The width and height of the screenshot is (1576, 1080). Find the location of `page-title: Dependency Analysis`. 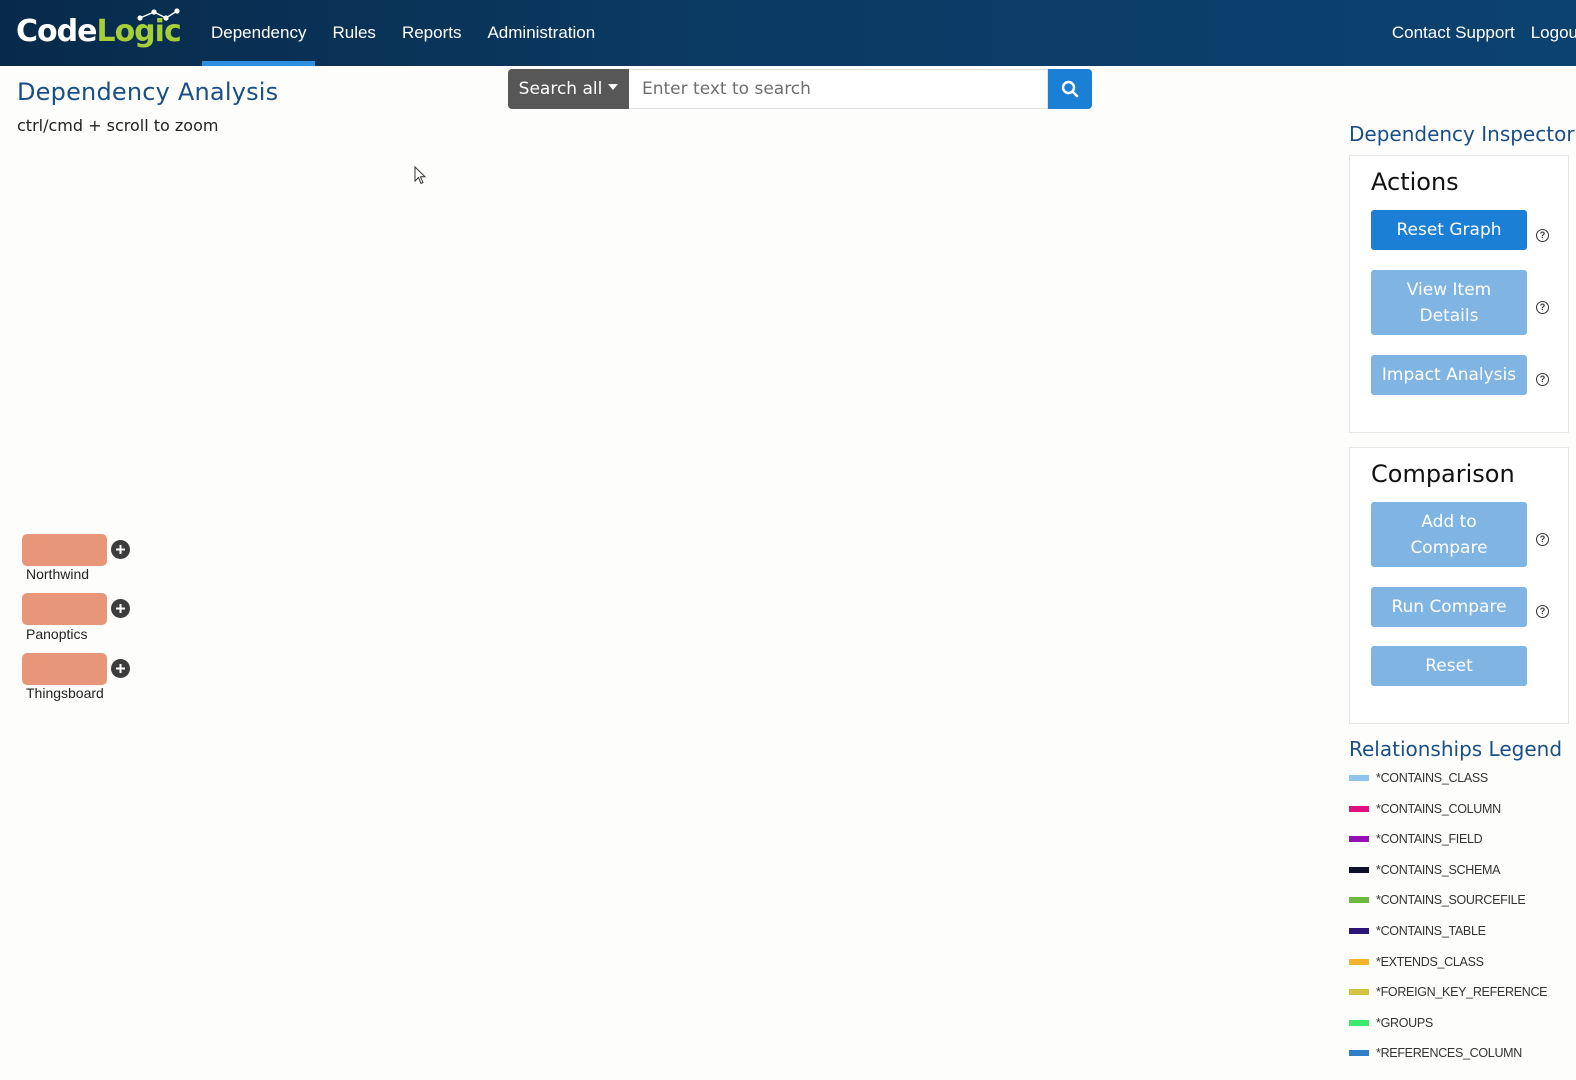

page-title: Dependency Analysis is located at coordinates (148, 92).